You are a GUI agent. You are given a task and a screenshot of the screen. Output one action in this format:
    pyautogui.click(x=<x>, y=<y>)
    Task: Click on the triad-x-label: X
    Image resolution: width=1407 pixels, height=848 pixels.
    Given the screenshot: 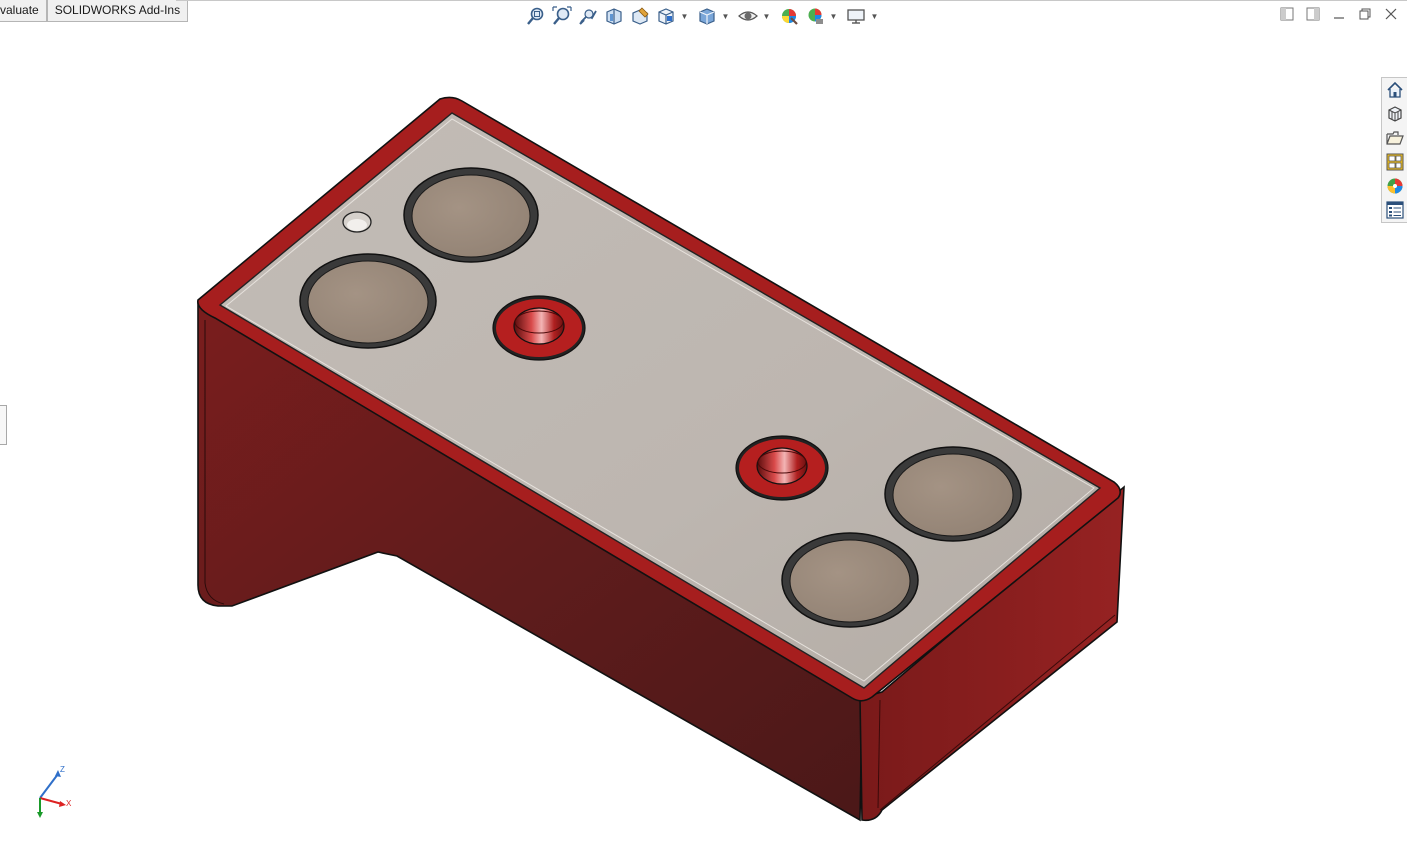 What is the action you would take?
    pyautogui.click(x=69, y=803)
    